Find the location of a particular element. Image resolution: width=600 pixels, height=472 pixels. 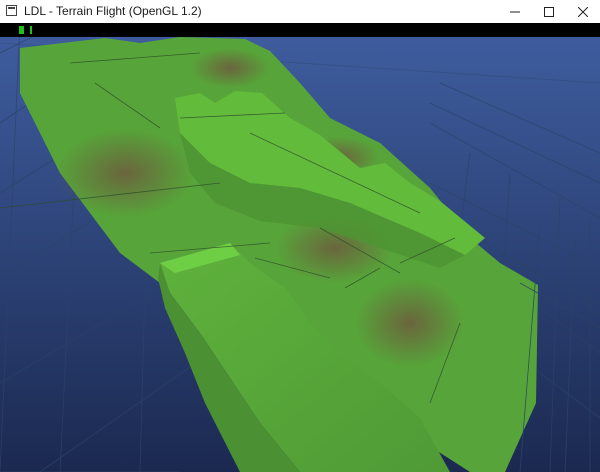

close-button is located at coordinates (583, 11).